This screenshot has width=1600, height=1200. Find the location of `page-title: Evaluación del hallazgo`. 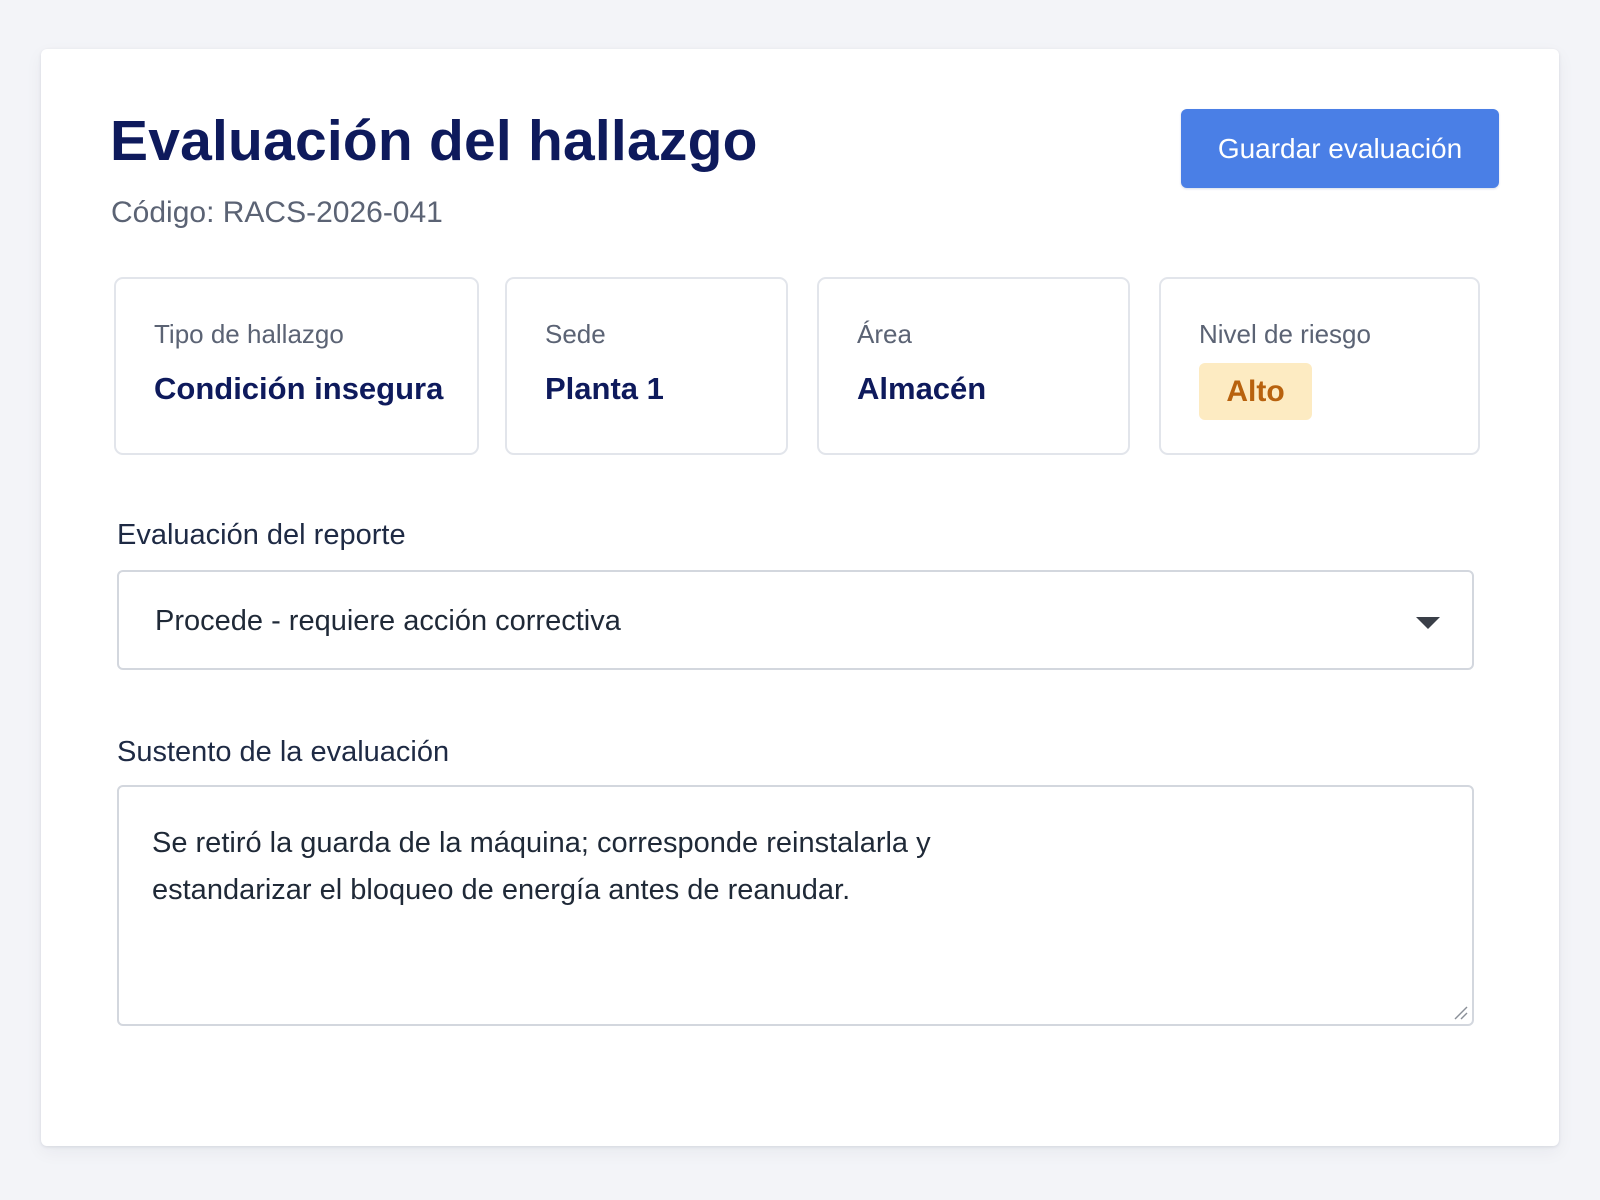

page-title: Evaluación del hallazgo is located at coordinates (434, 141).